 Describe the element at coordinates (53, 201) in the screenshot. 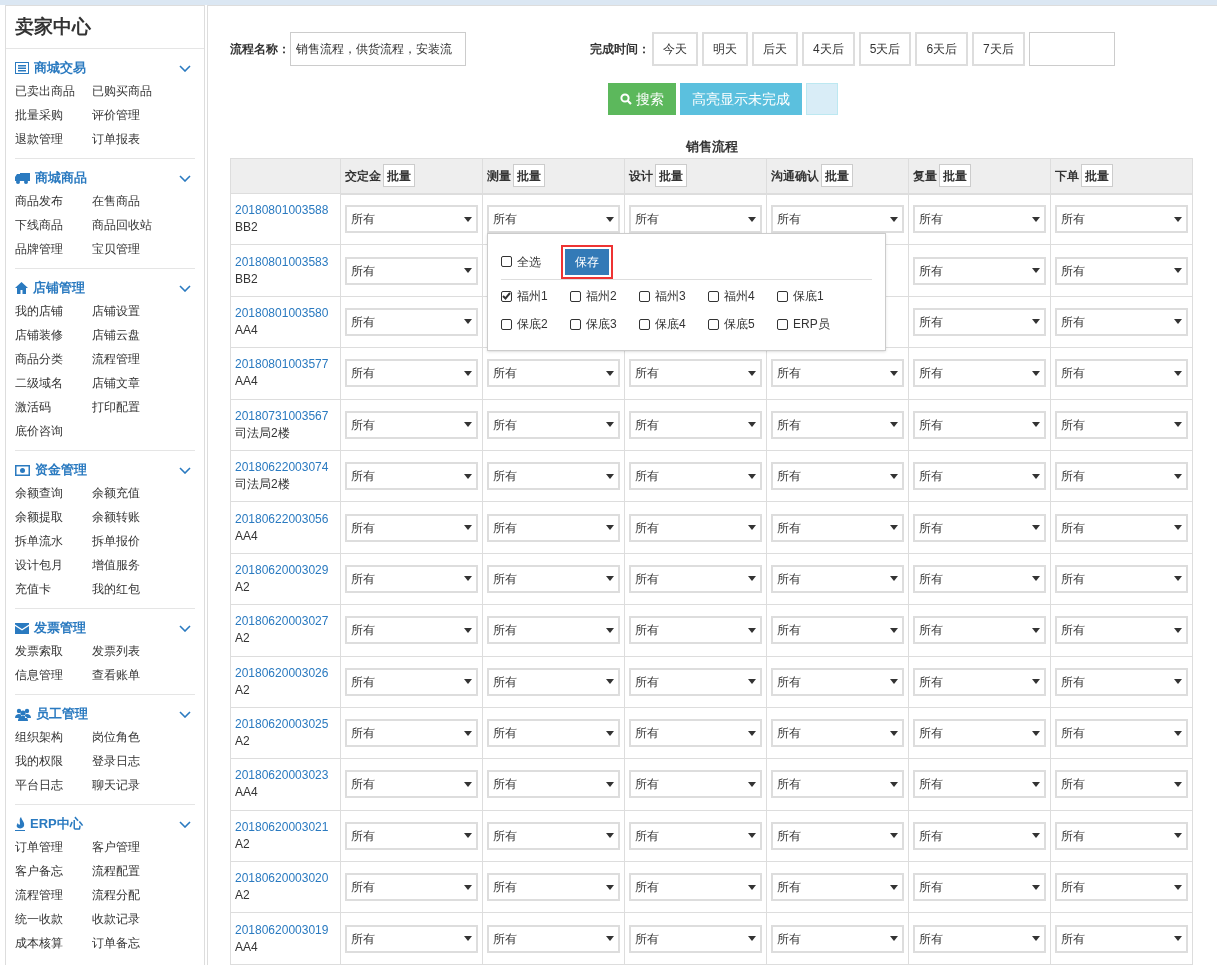

I see `sidebar-link: 商品发布` at that location.